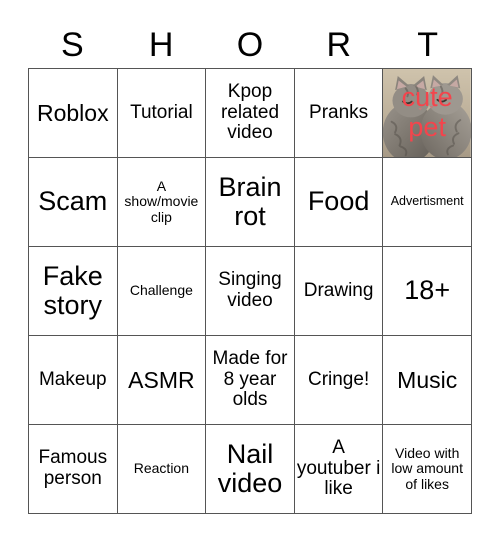 This screenshot has height=544, width=500. I want to click on bingo-cell: Scam, so click(73, 202).